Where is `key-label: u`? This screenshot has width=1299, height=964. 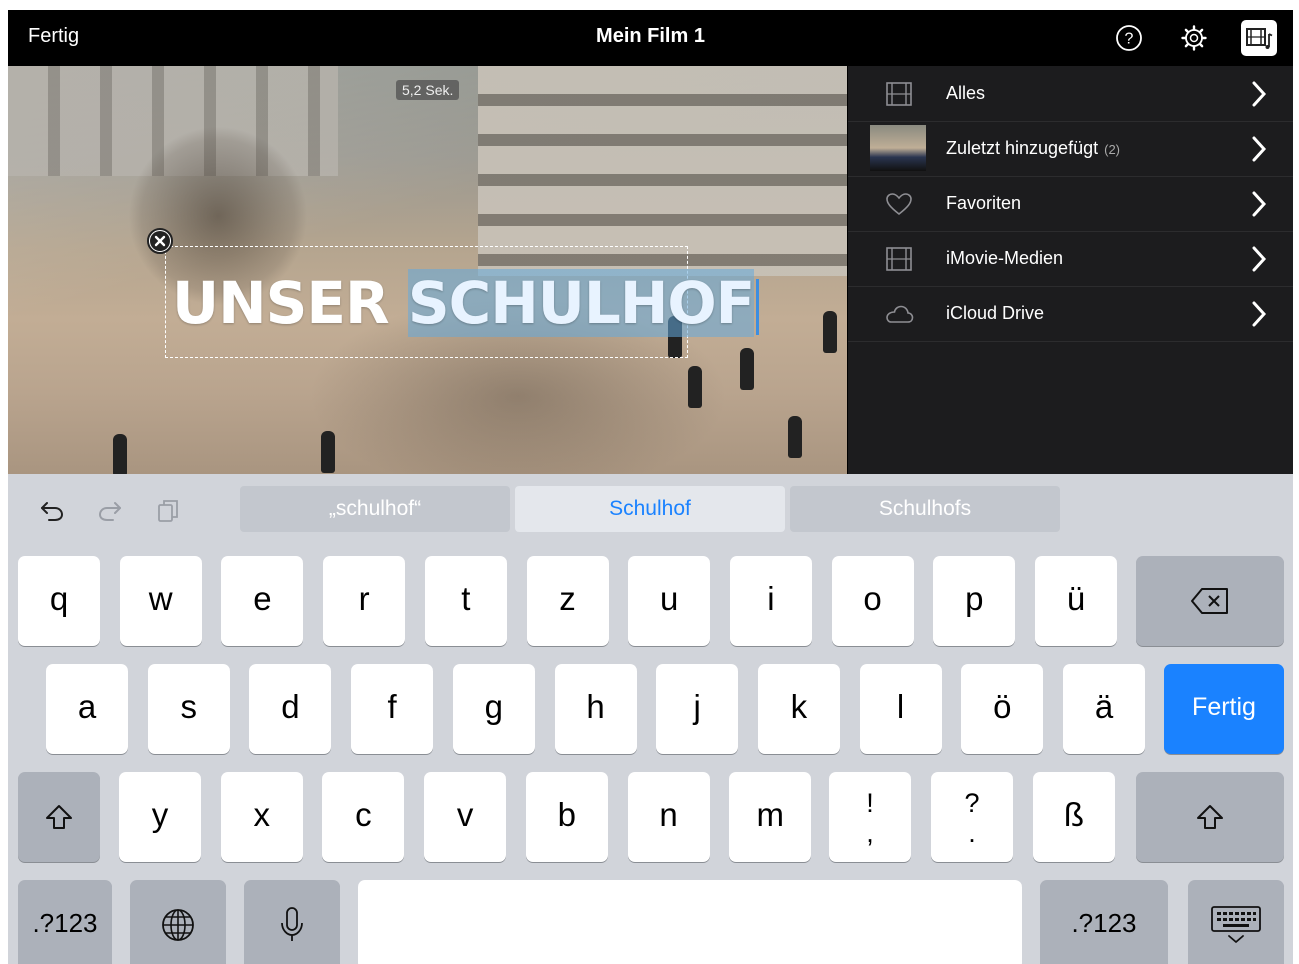
key-label: u is located at coordinates (669, 599).